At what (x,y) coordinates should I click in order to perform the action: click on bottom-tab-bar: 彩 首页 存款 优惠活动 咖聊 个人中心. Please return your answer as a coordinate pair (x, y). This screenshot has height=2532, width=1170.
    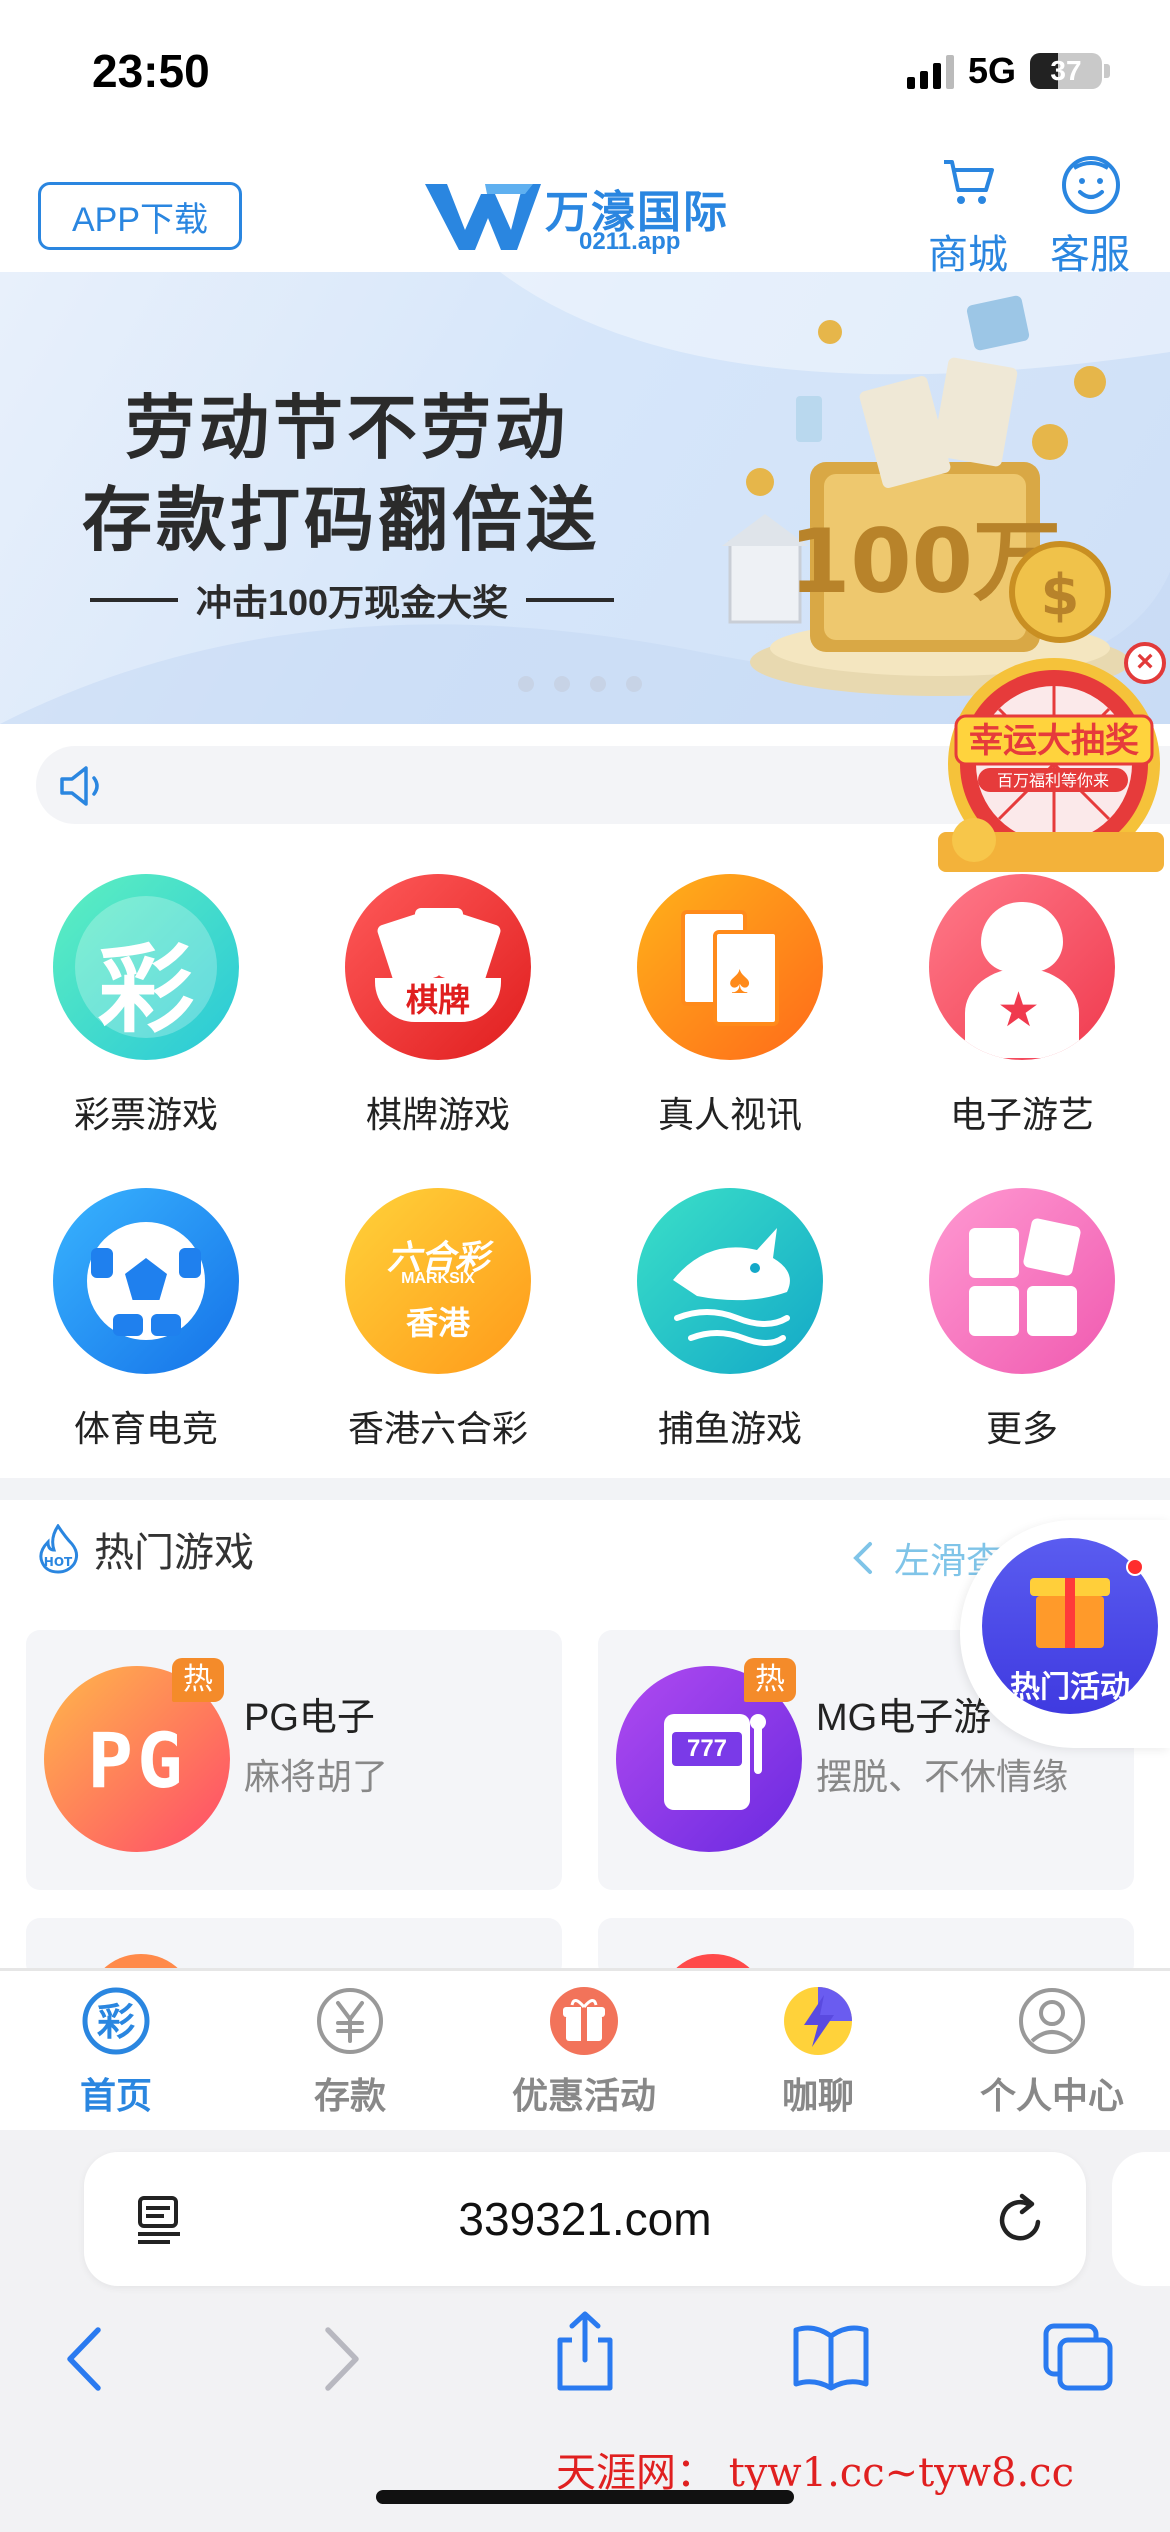
    Looking at the image, I should click on (585, 2049).